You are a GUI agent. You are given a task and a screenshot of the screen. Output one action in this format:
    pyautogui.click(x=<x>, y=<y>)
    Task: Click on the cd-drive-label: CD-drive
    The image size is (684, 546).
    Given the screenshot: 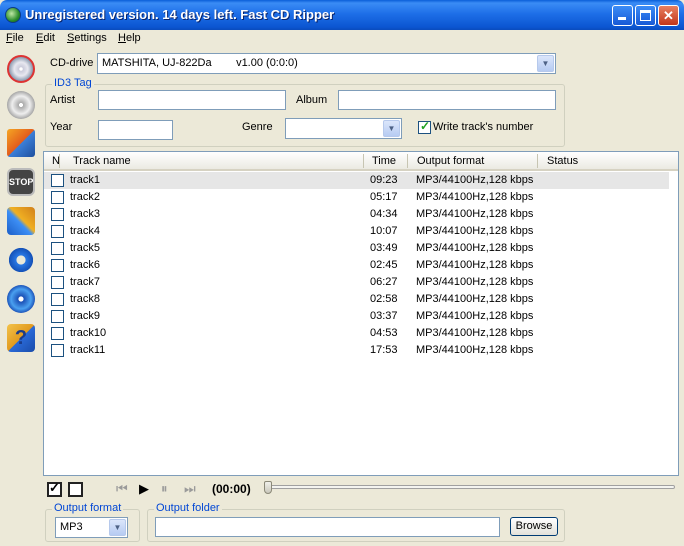 What is the action you would take?
    pyautogui.click(x=72, y=63)
    